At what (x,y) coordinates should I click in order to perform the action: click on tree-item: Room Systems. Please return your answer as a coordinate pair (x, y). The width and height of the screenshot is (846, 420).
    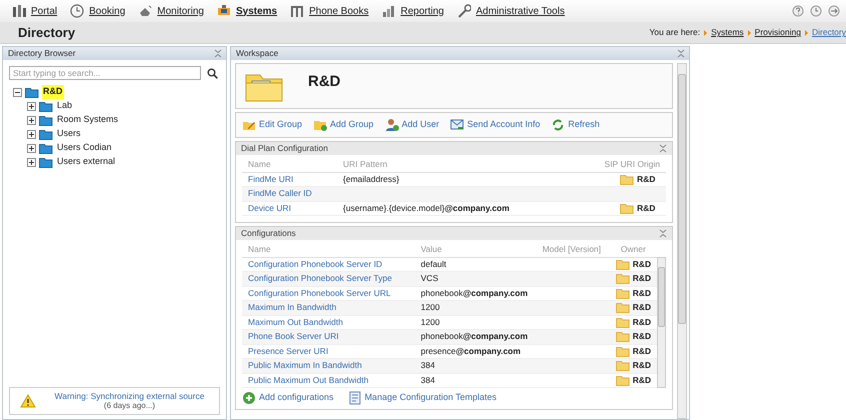
    Looking at the image, I should click on (88, 120).